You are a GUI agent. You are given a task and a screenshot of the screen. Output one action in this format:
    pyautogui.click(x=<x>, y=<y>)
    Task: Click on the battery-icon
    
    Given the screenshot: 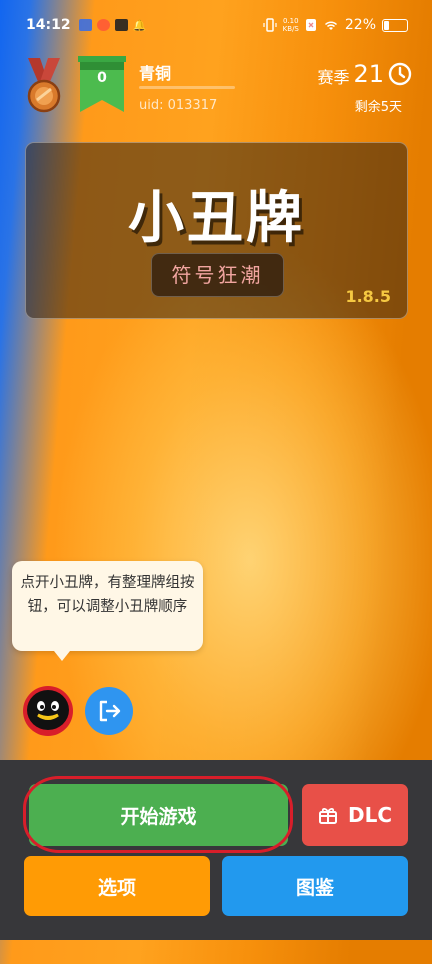 What is the action you would take?
    pyautogui.click(x=395, y=25)
    